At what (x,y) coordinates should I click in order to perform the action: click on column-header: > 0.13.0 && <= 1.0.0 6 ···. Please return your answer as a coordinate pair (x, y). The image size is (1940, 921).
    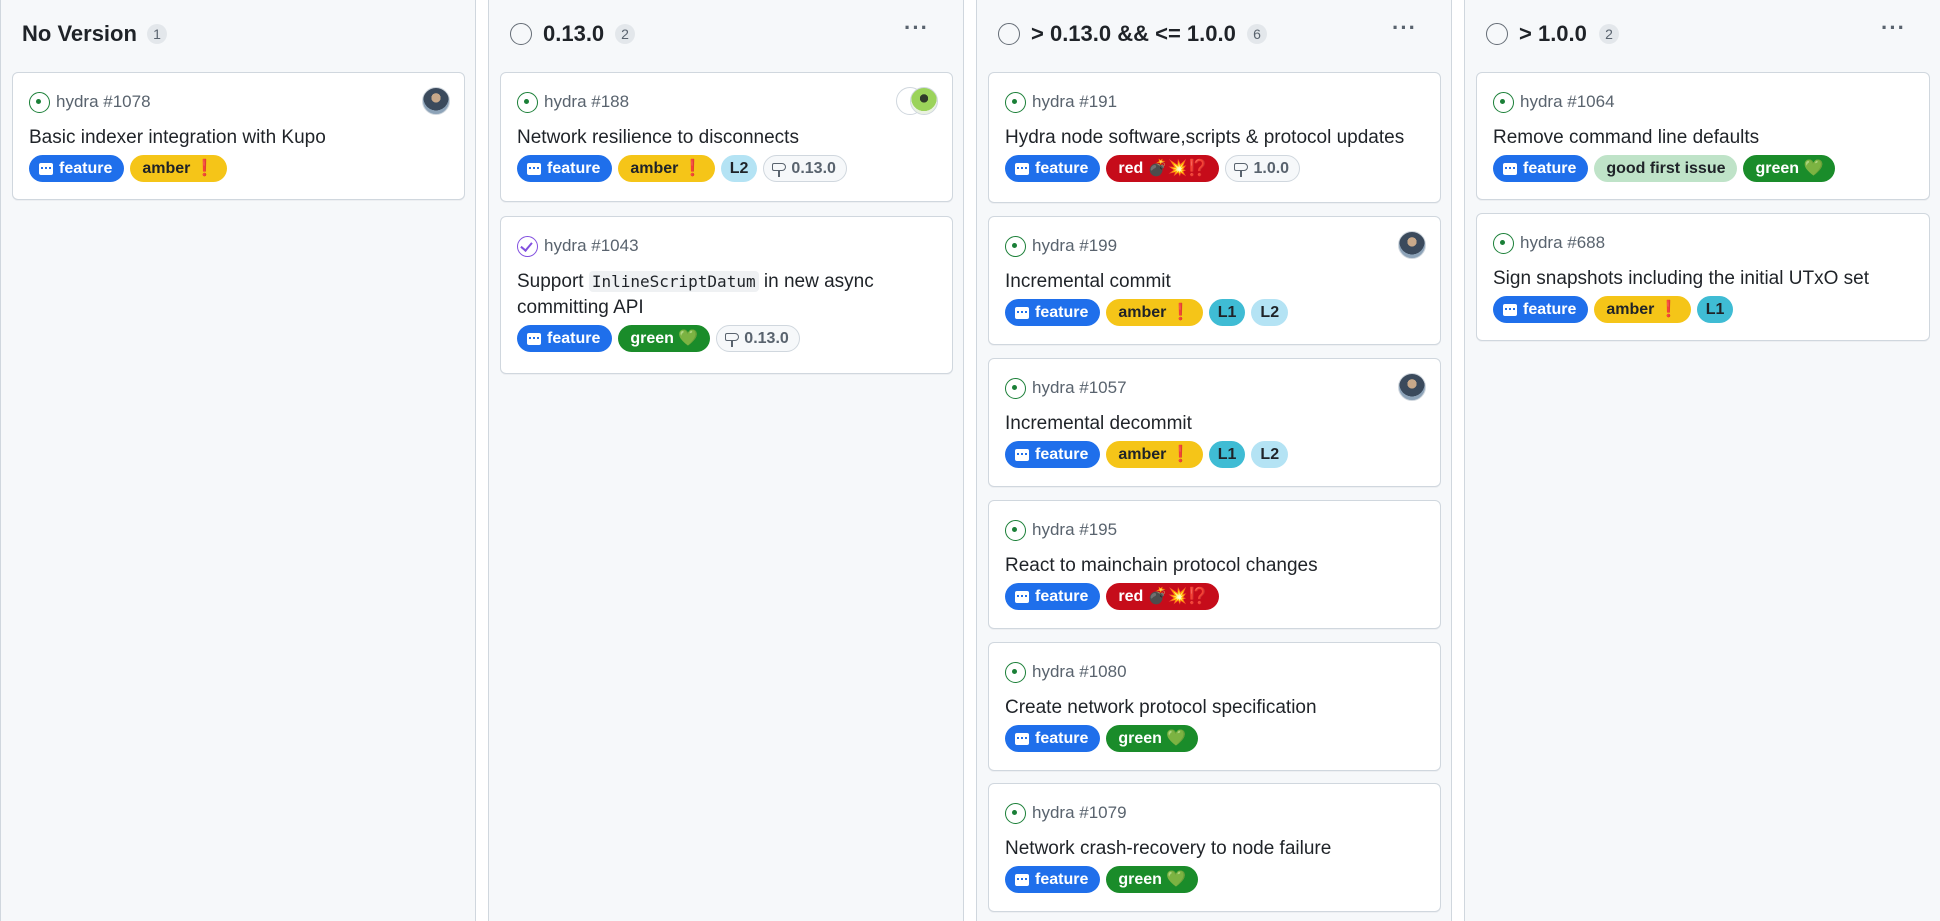
    Looking at the image, I should click on (1214, 33).